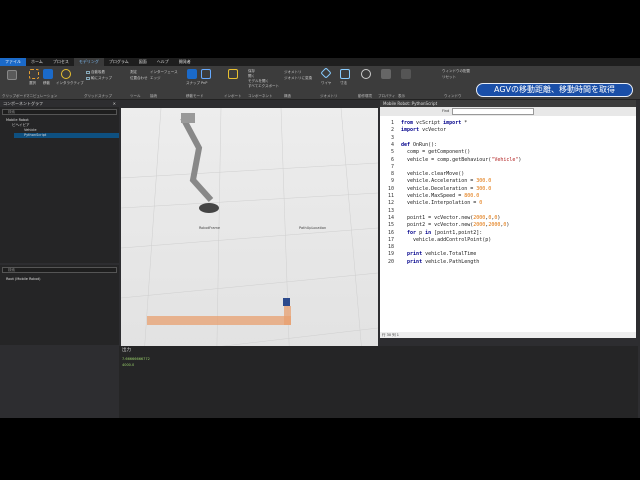 The image size is (640, 480). What do you see at coordinates (453, 96) in the screenshot?
I see `ribbon-group-label: ウィンドウ` at bounding box center [453, 96].